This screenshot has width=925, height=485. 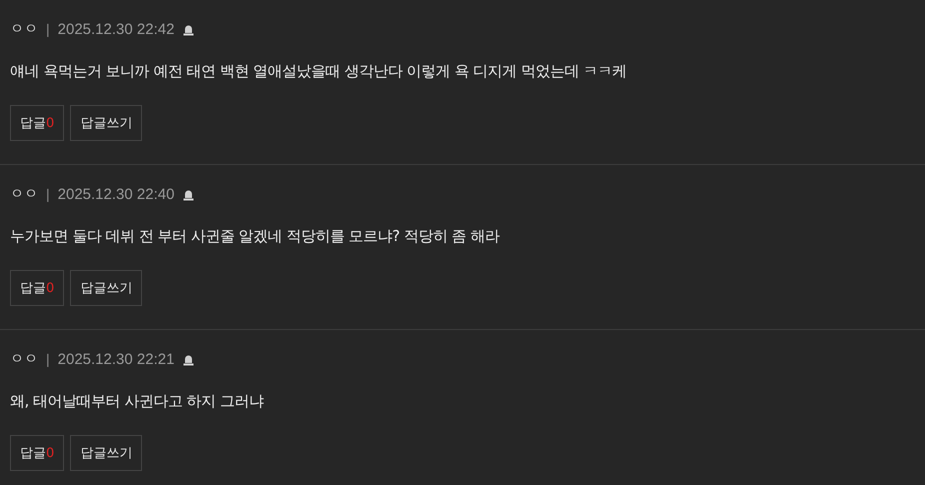 What do you see at coordinates (116, 29) in the screenshot?
I see `comment-time: 2025.12.30 22:42` at bounding box center [116, 29].